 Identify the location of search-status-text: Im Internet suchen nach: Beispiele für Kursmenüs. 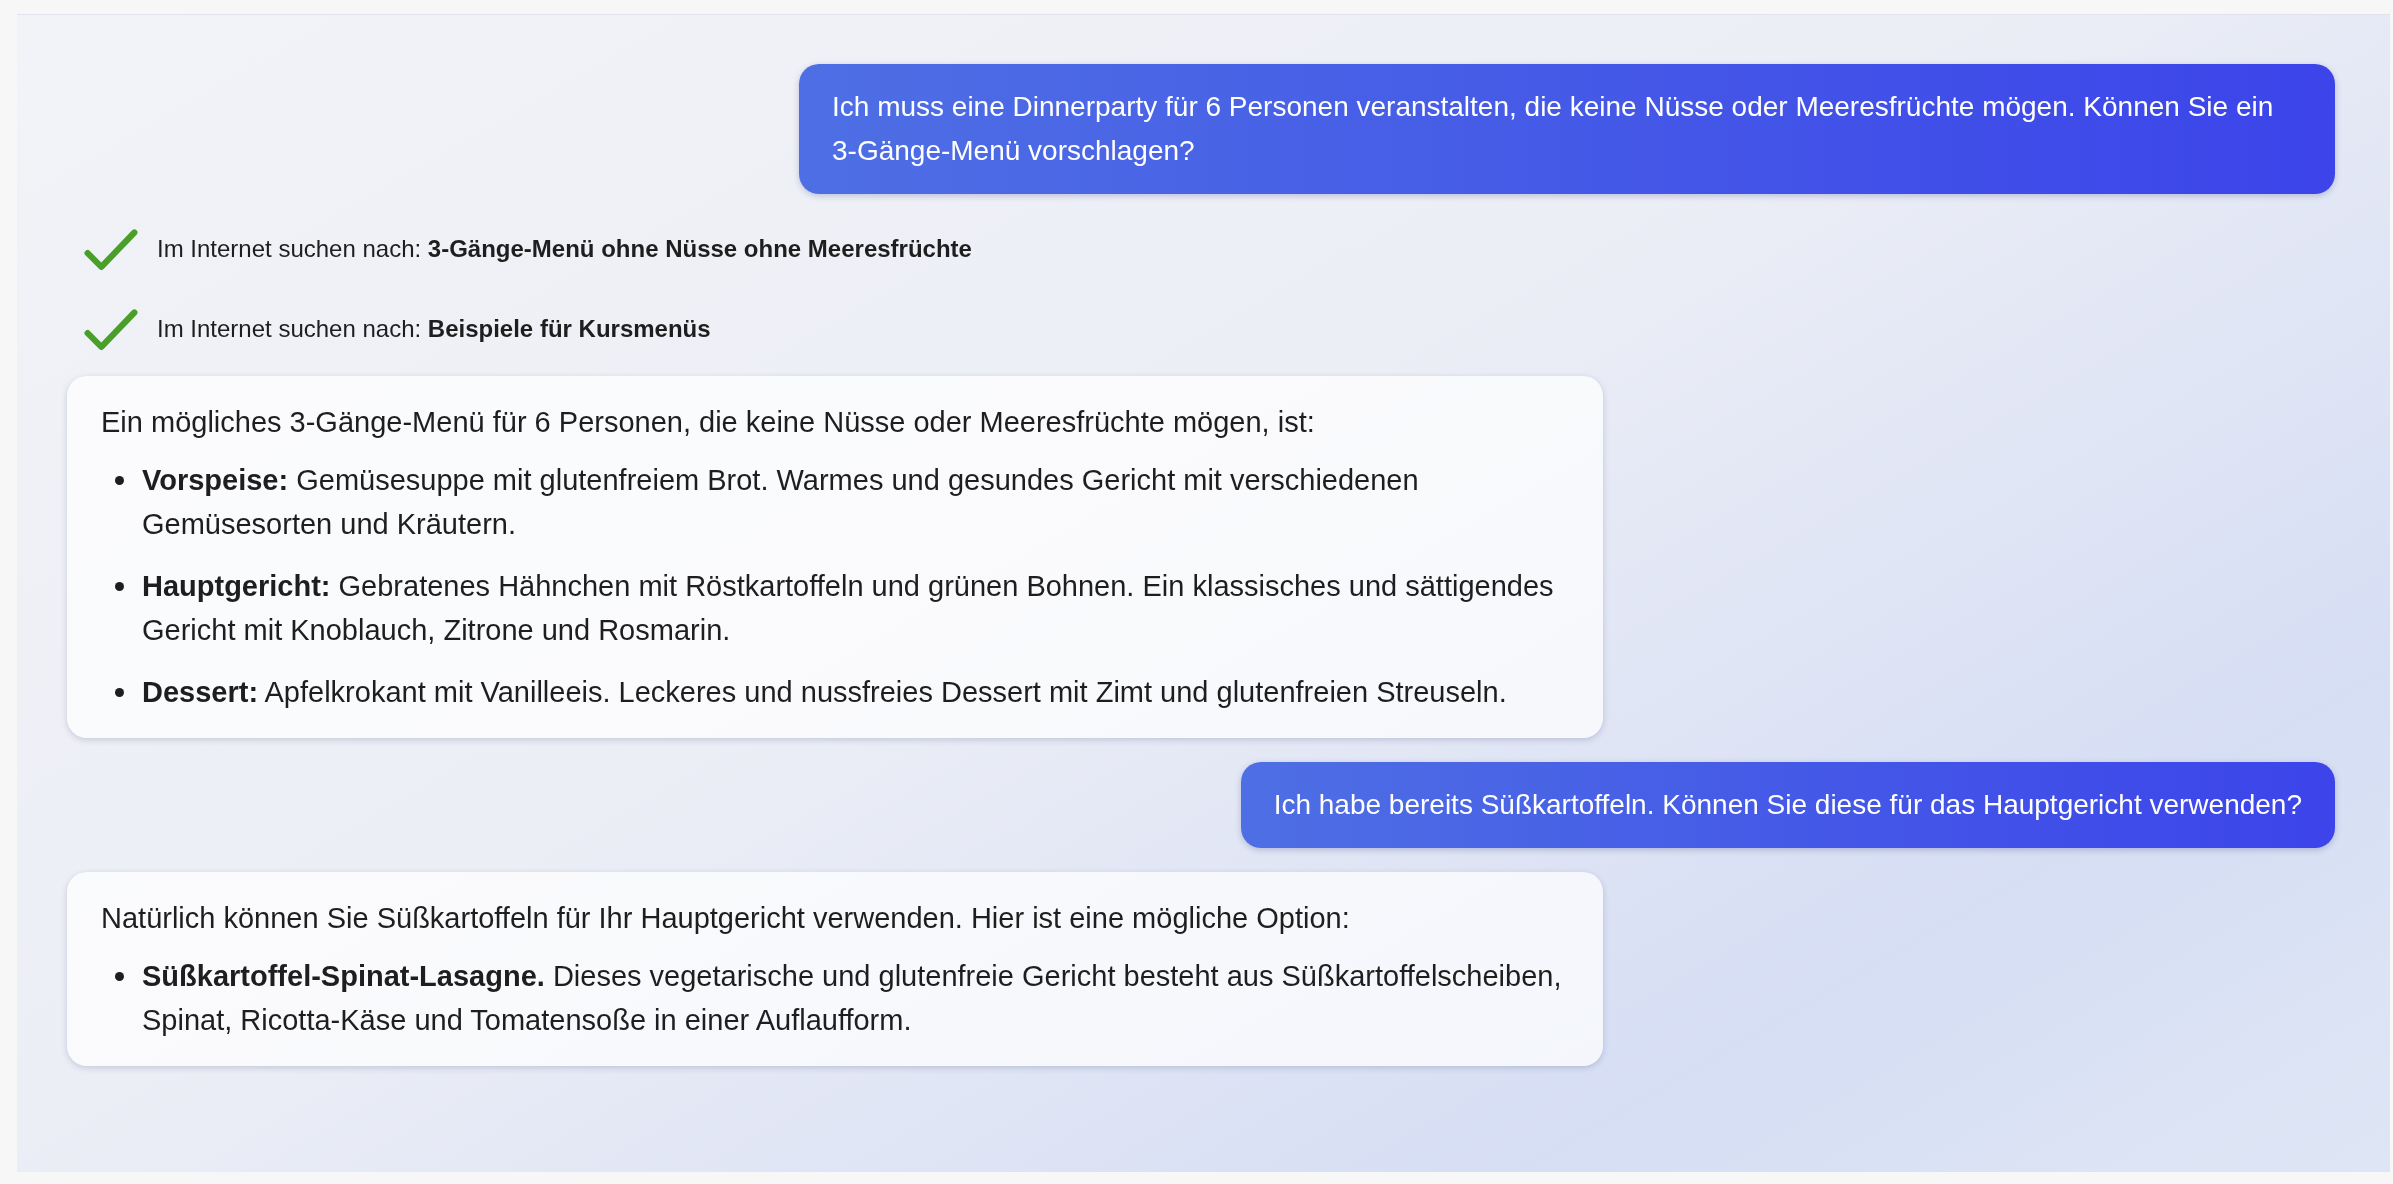
(434, 329).